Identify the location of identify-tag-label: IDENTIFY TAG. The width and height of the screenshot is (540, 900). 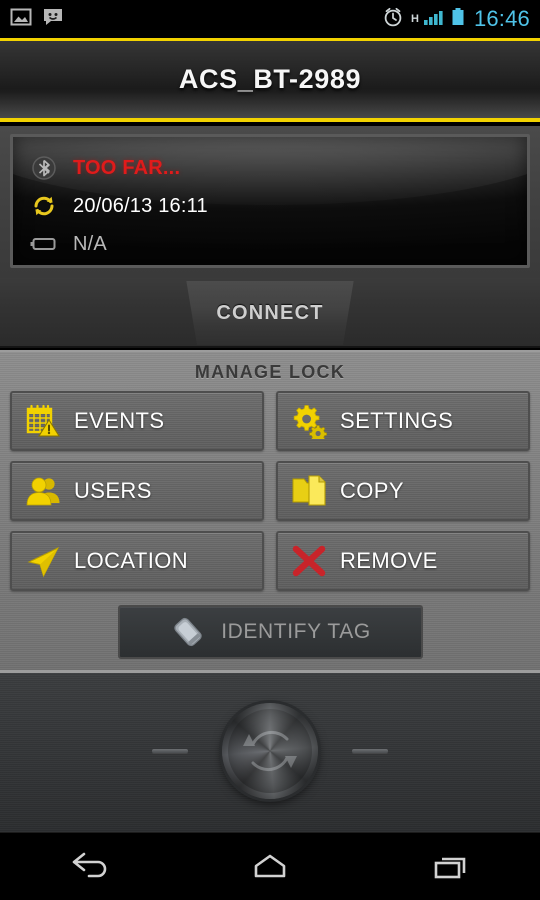
(296, 631).